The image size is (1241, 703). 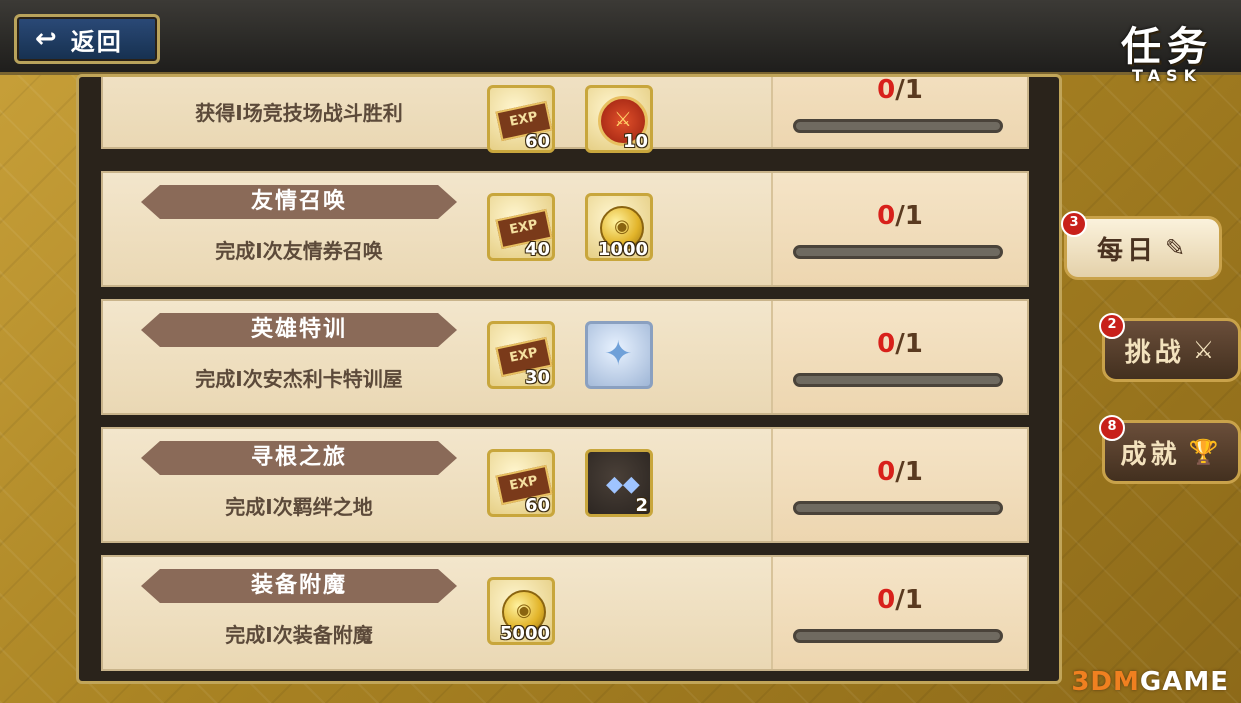 I want to click on reward-crystal-shard: ✦, so click(x=619, y=355).